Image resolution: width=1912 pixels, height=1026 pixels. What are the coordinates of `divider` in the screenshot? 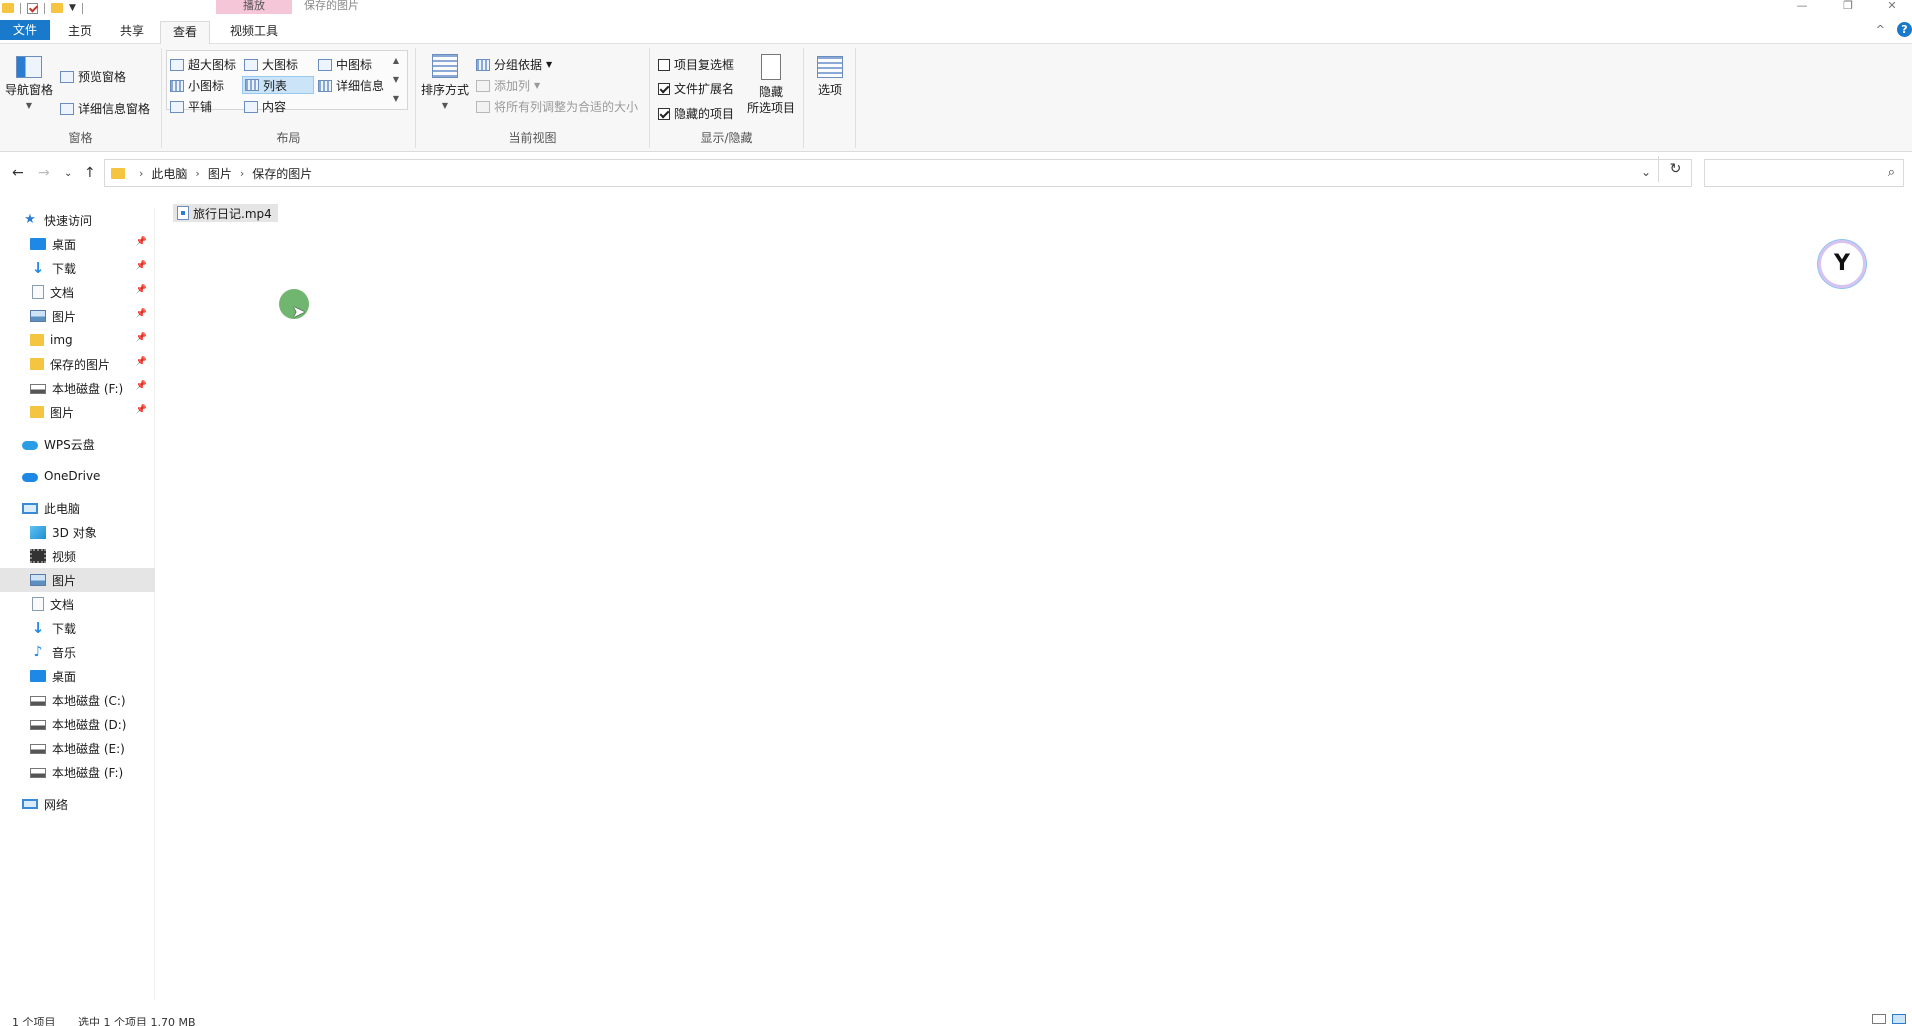 It's located at (82, 8).